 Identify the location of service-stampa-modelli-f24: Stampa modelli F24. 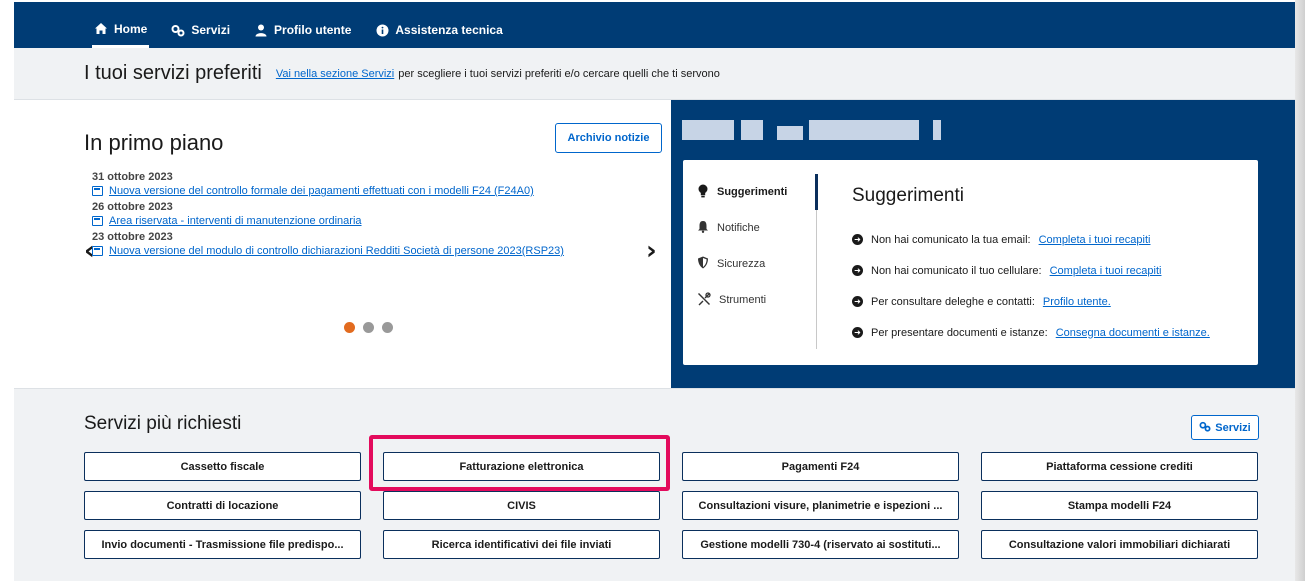
(1119, 505).